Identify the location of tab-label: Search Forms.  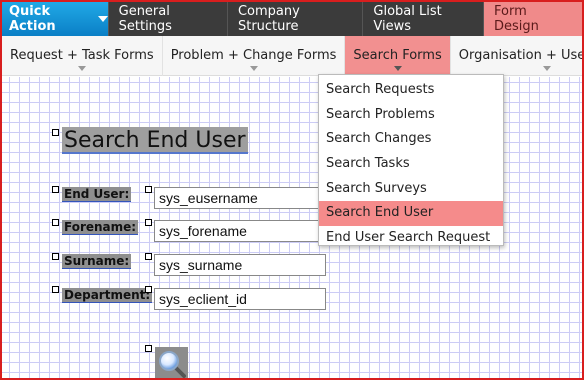
(397, 55).